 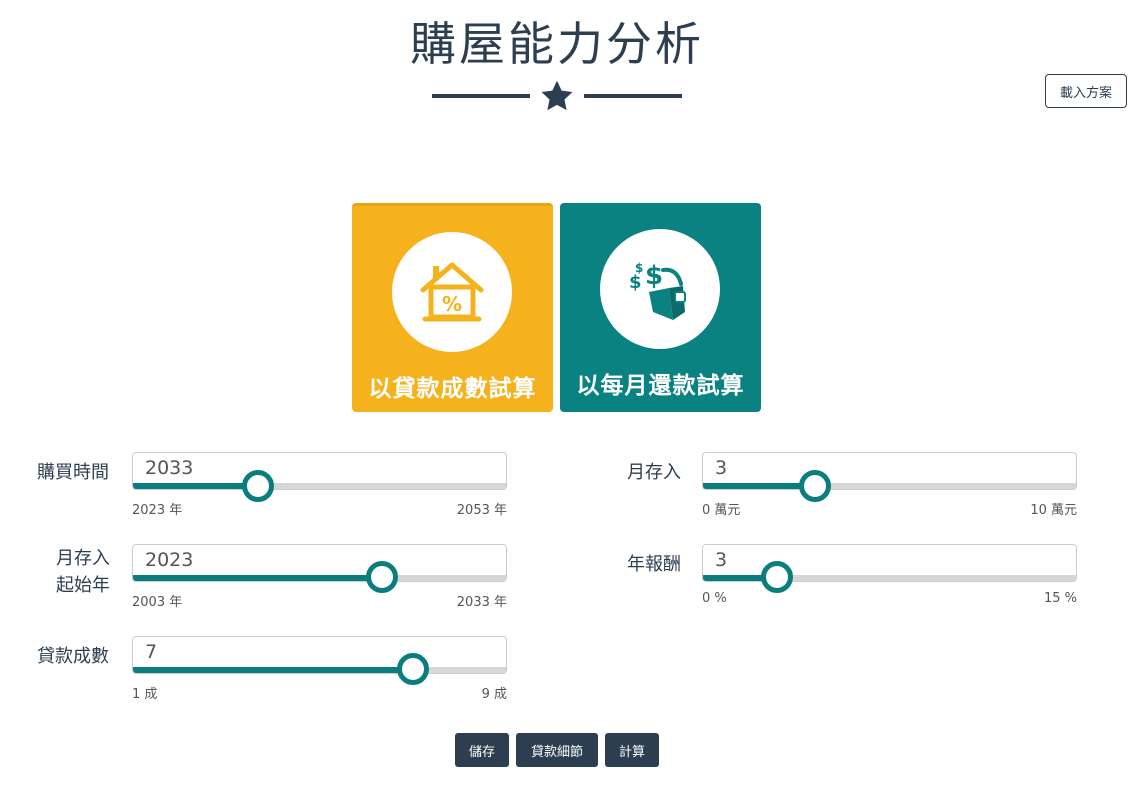 What do you see at coordinates (73, 656) in the screenshot?
I see `loan-ratio-label: 貸款成數` at bounding box center [73, 656].